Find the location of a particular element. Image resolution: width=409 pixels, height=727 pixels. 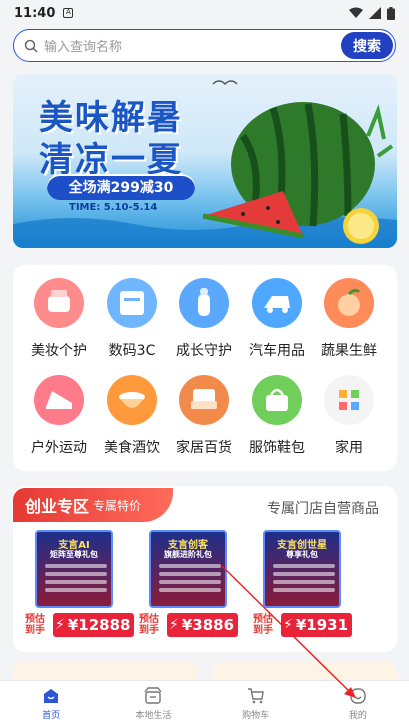

search-button: 搜索 is located at coordinates (367, 45).